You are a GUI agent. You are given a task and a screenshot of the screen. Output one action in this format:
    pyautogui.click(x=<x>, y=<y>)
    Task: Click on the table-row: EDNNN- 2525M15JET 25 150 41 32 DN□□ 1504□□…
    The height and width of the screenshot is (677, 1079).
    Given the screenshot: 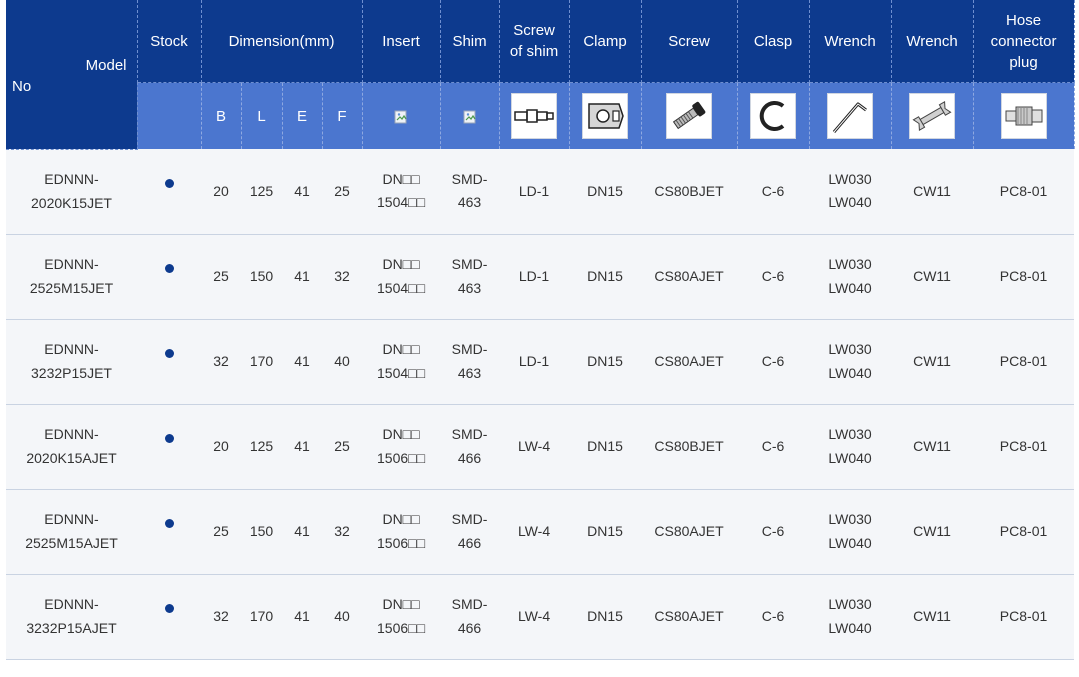 What is the action you would take?
    pyautogui.click(x=540, y=277)
    